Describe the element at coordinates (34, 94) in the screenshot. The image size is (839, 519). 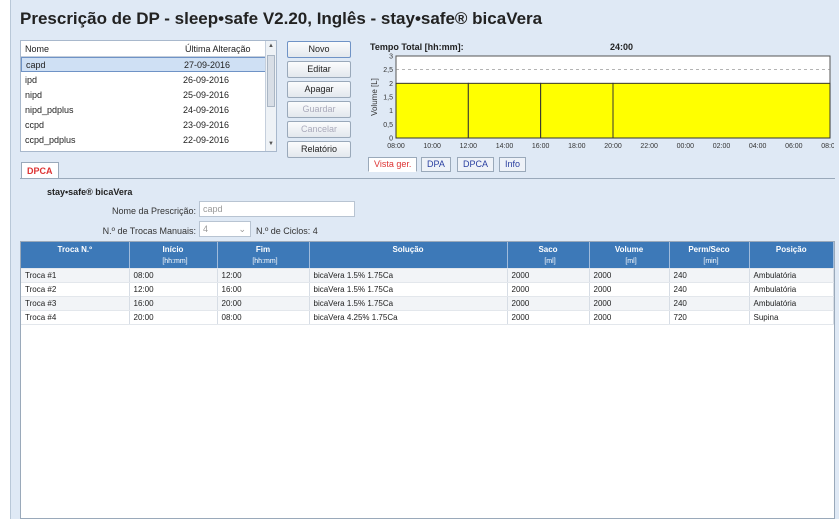
I see `prescription-name: nipd` at that location.